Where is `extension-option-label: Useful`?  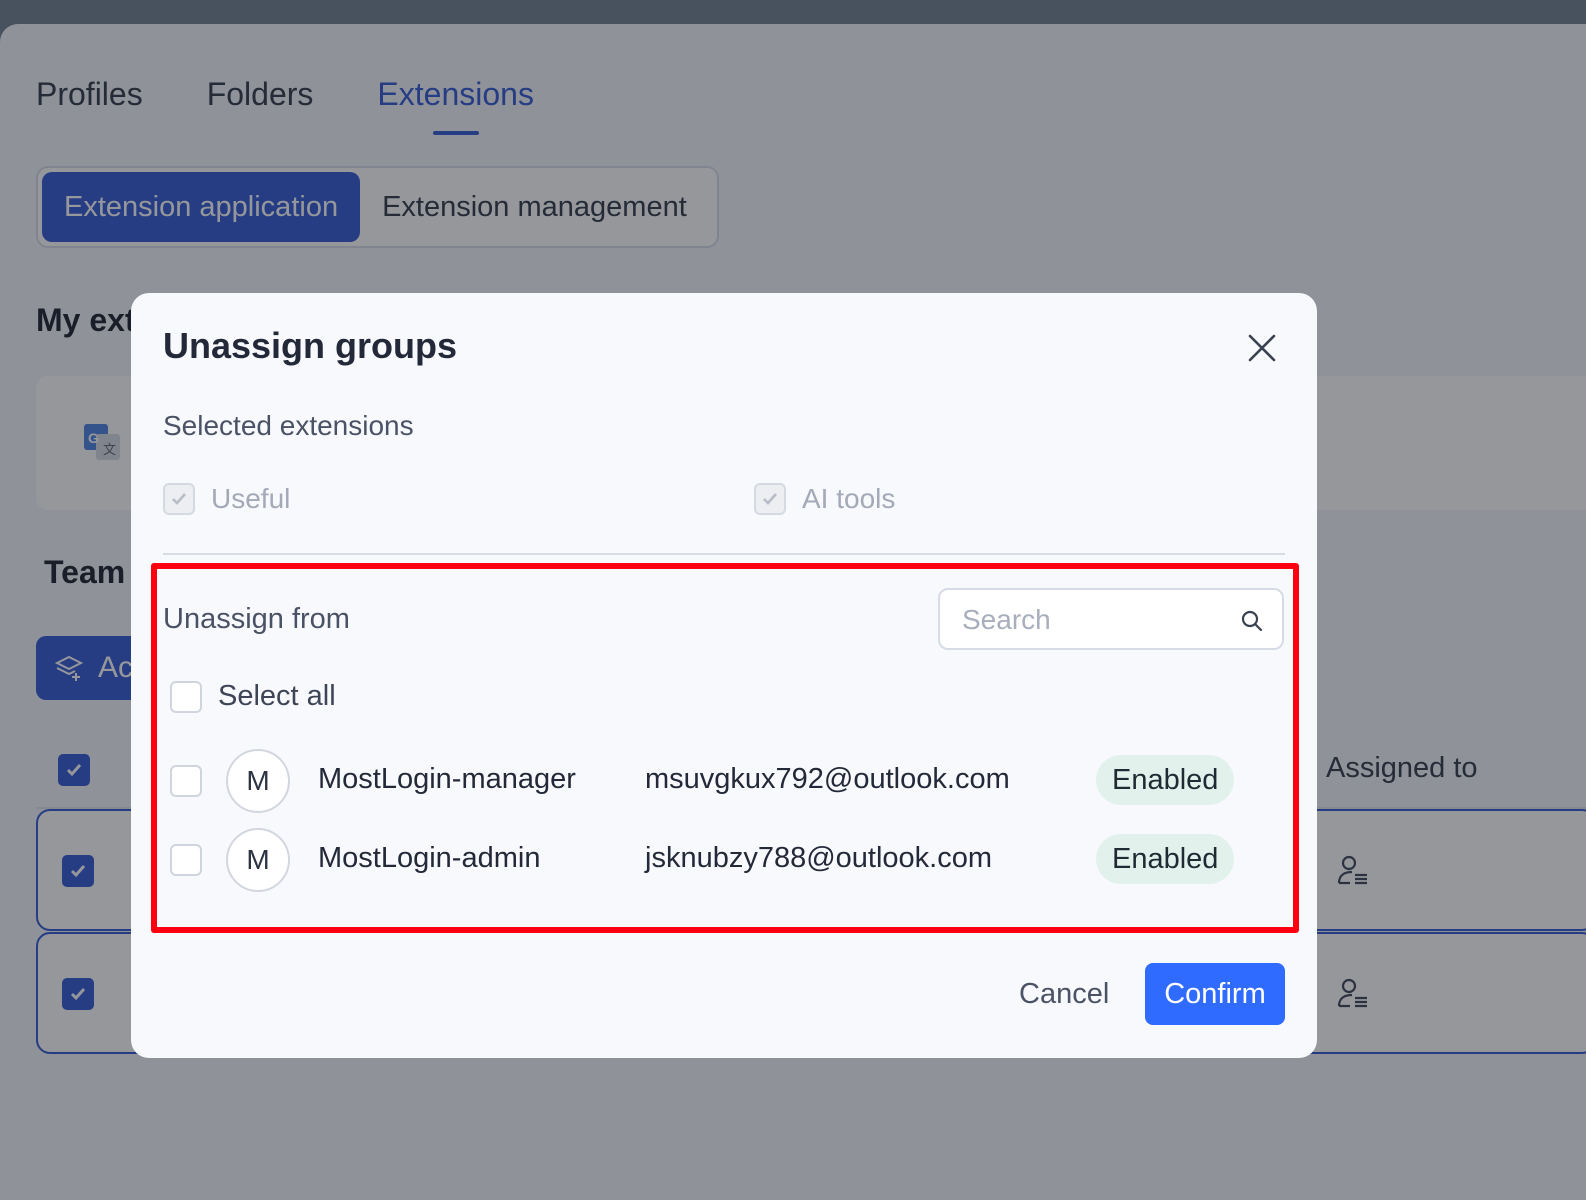 extension-option-label: Useful is located at coordinates (251, 498).